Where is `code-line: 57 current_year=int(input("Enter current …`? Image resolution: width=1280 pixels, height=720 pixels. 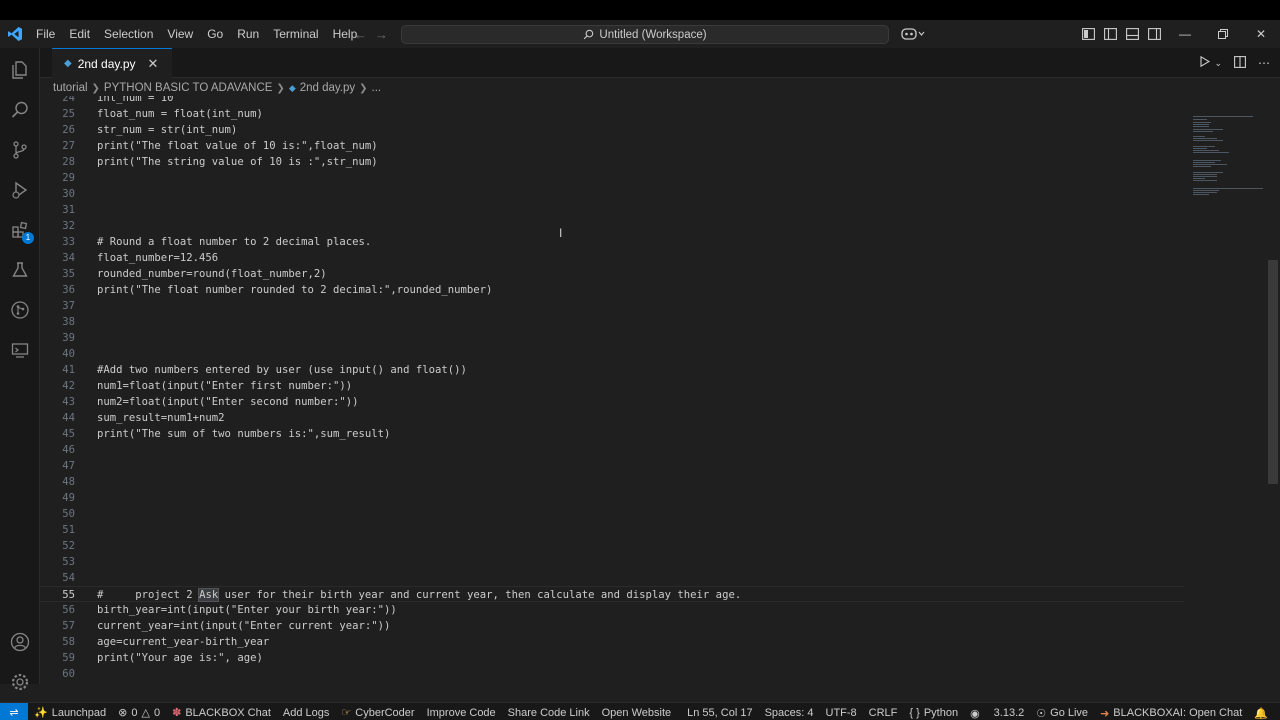
code-line: 57 current_year=int(input("Enter current … is located at coordinates (615, 626).